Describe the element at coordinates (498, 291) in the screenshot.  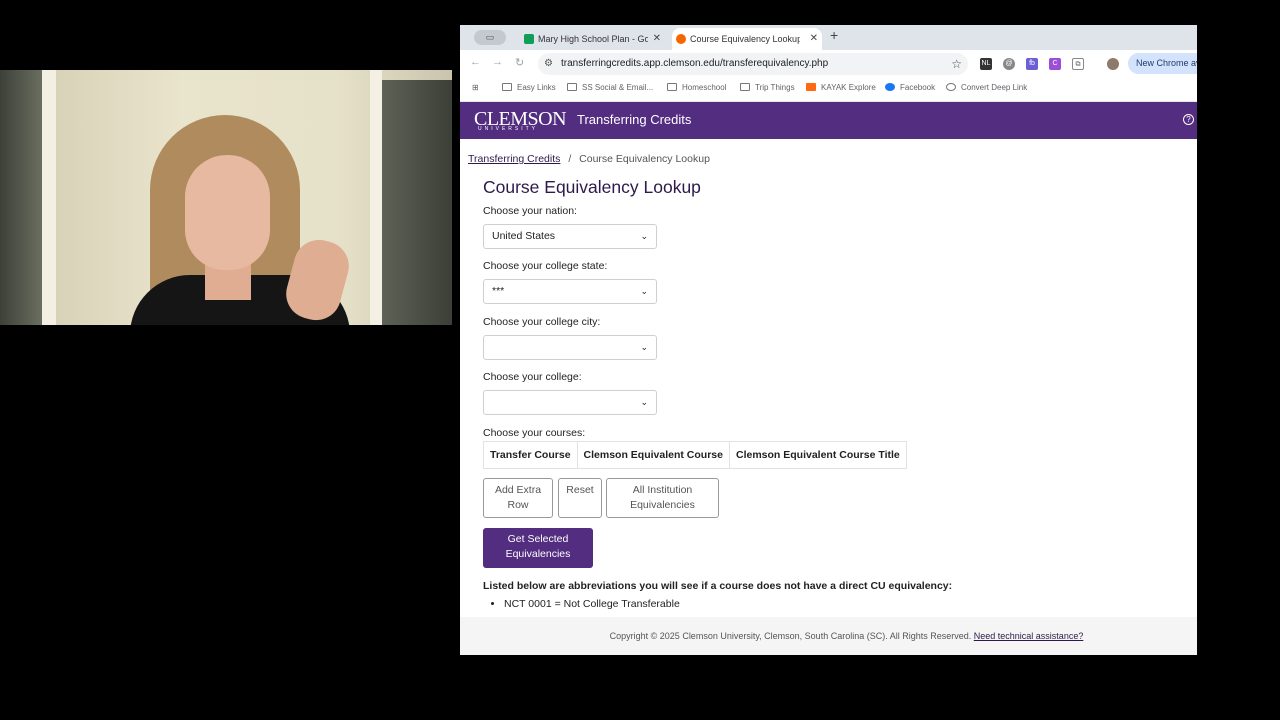
I see `state-selected-value: ***` at that location.